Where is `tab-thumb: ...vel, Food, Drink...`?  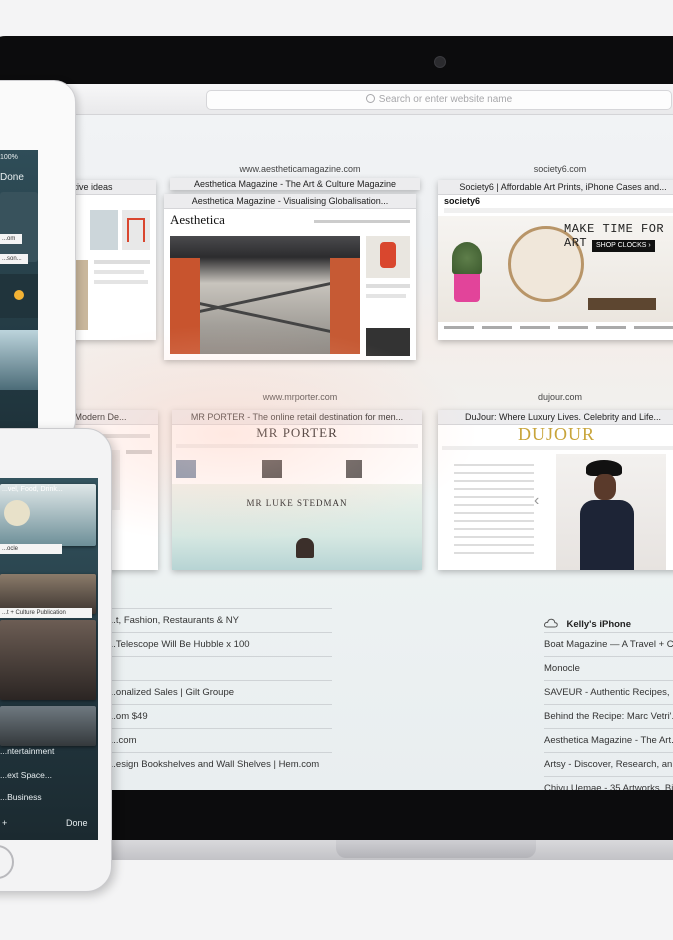 tab-thumb: ...vel, Food, Drink... is located at coordinates (48, 515).